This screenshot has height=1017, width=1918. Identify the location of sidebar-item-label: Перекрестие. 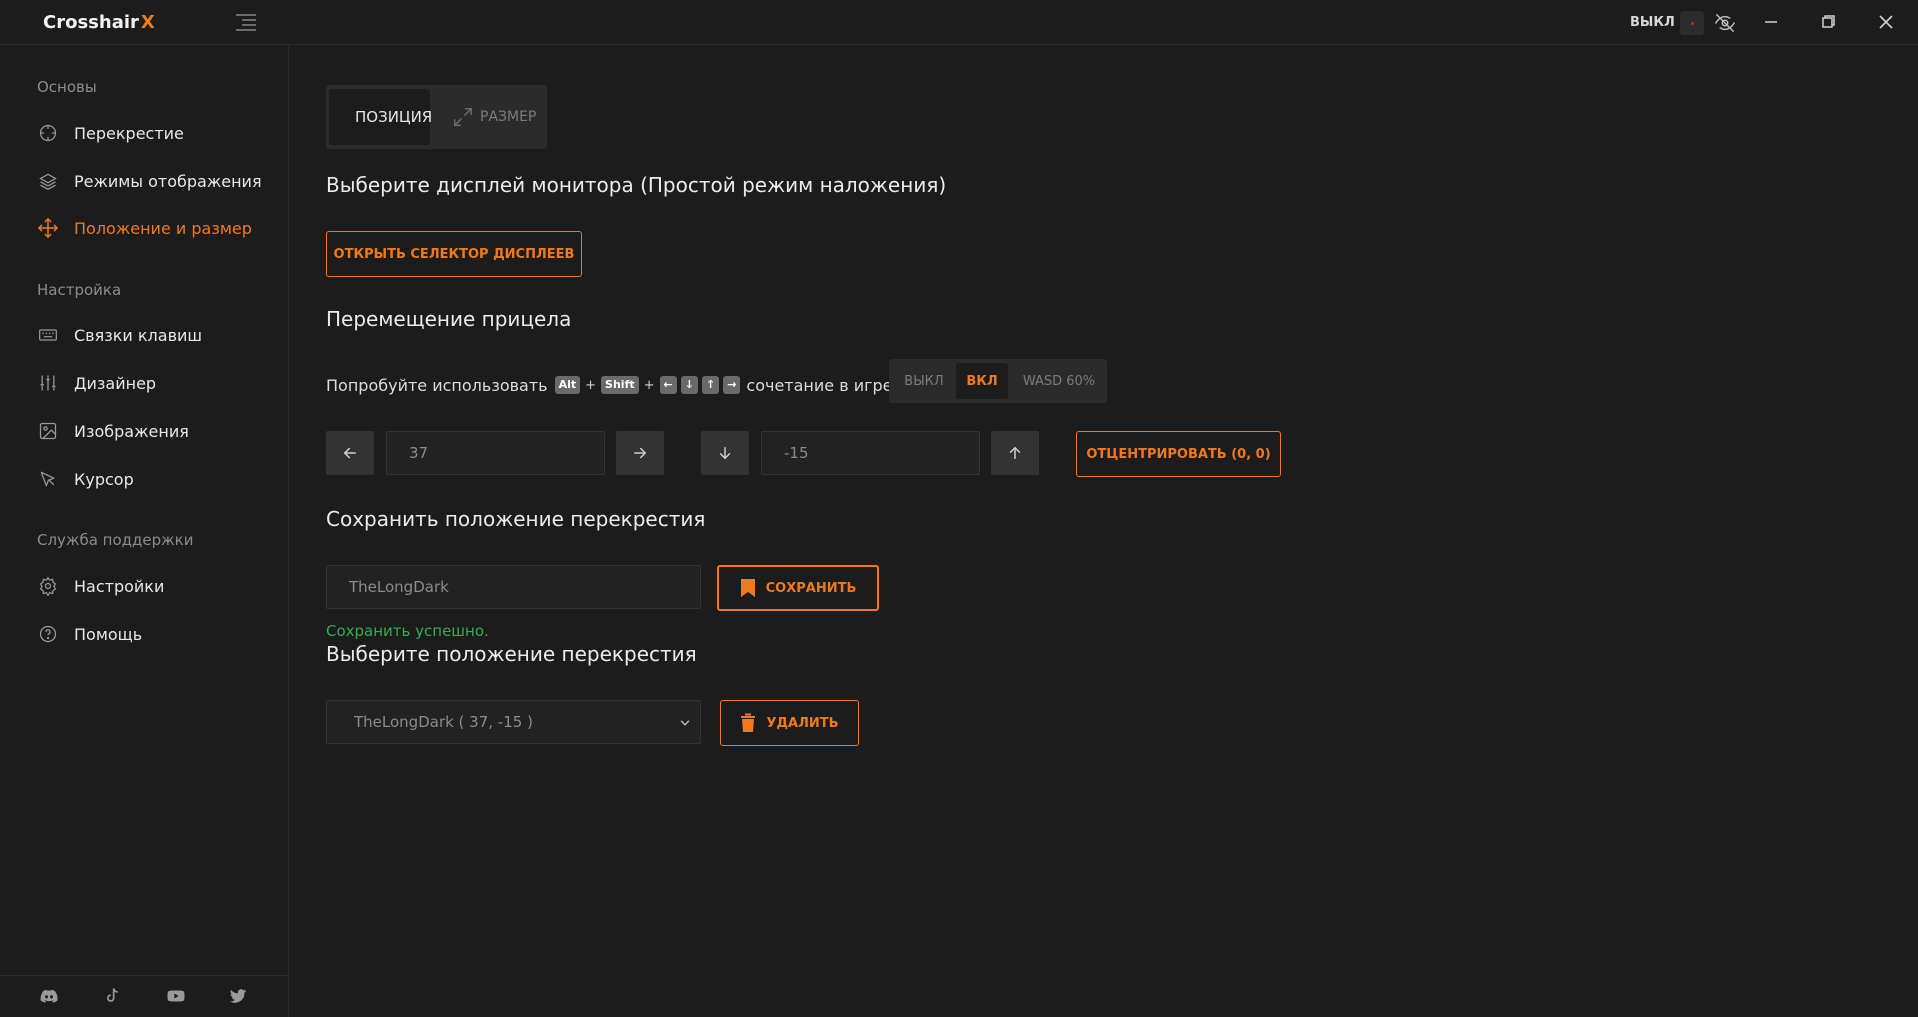
(129, 133).